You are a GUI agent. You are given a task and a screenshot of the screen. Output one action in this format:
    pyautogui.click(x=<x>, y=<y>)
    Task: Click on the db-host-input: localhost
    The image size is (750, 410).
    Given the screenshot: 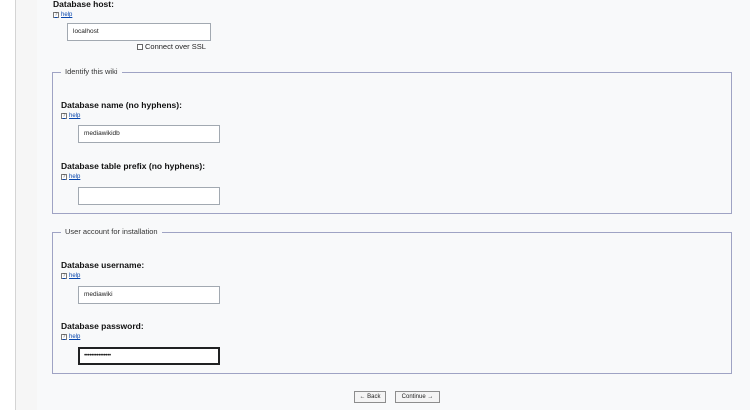 What is the action you would take?
    pyautogui.click(x=139, y=32)
    